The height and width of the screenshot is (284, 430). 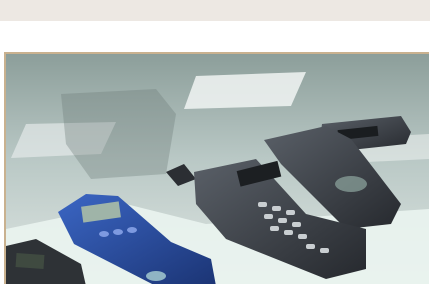 What do you see at coordinates (245, 90) in the screenshot?
I see `glass-reflection` at bounding box center [245, 90].